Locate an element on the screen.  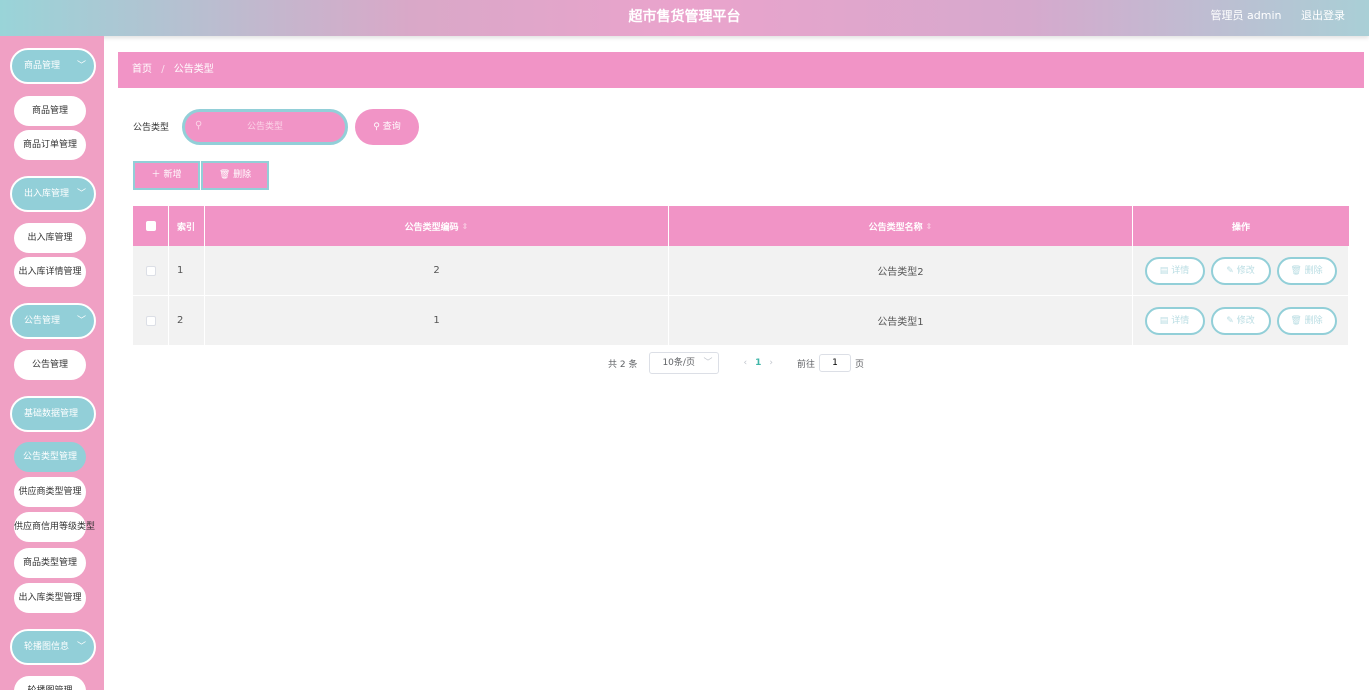
app-title: 超市售货管理平台 is located at coordinates (684, 17).